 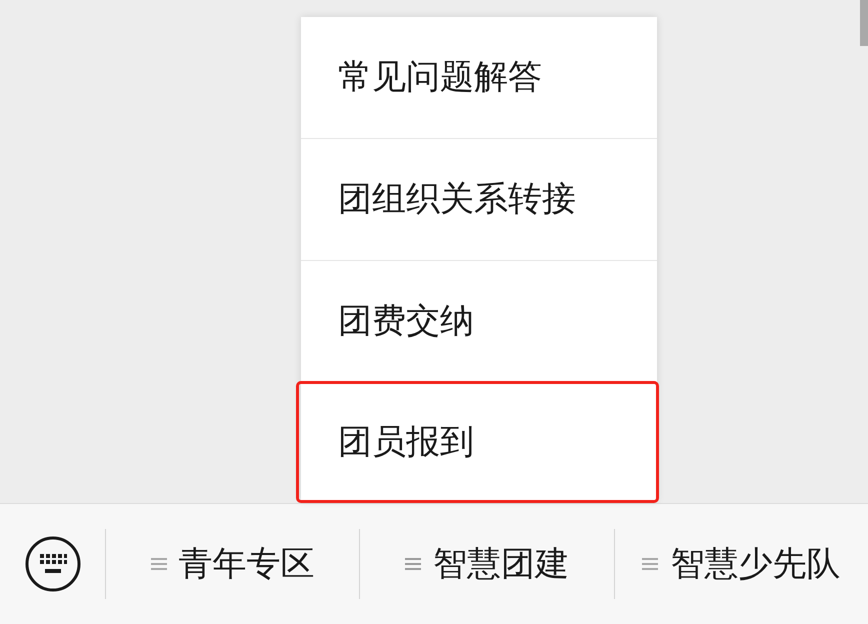 I want to click on menu-tab: 智慧少先队, so click(x=741, y=564).